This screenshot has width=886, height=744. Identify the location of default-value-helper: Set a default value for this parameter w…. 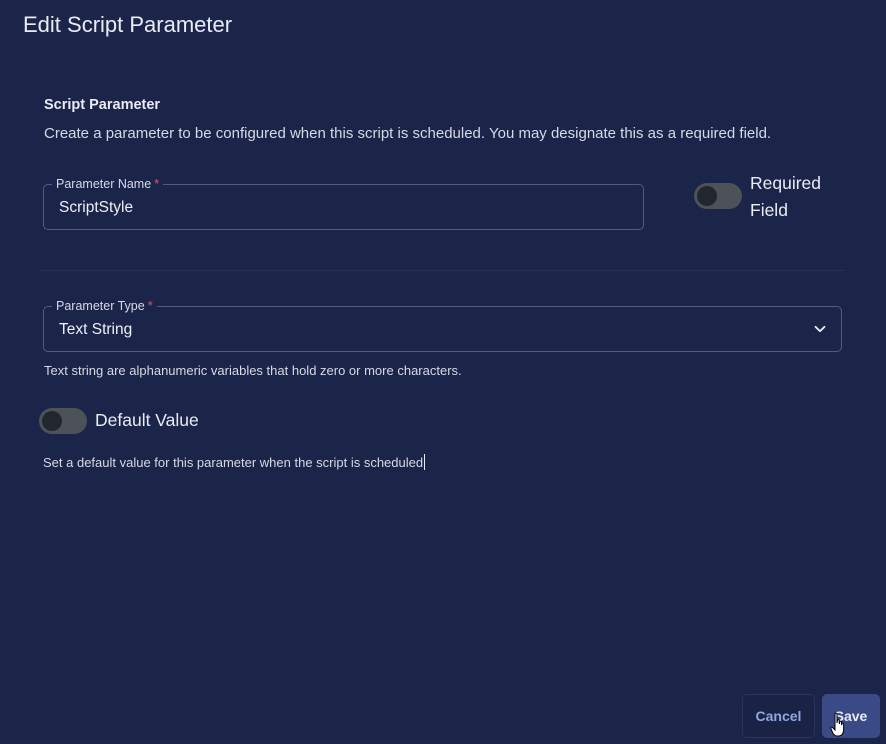
(234, 462).